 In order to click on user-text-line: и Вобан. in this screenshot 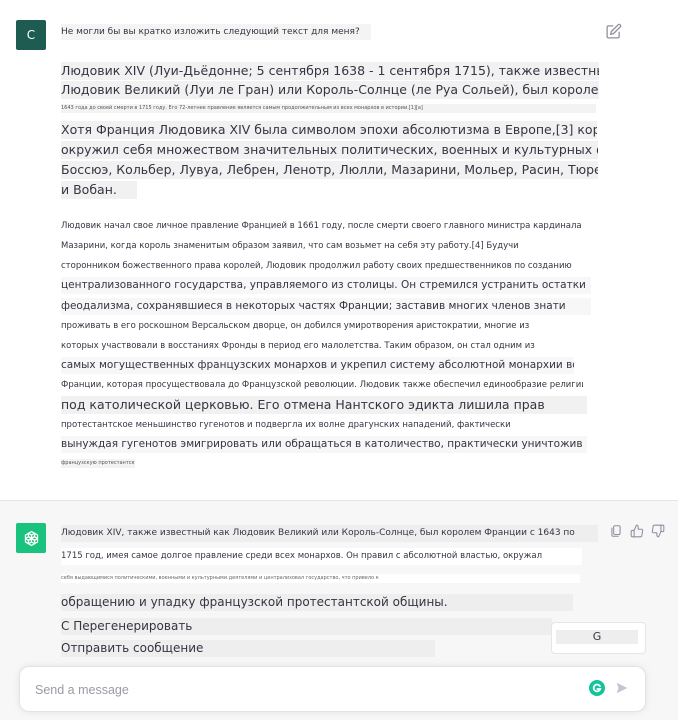, I will do `click(99, 190)`.